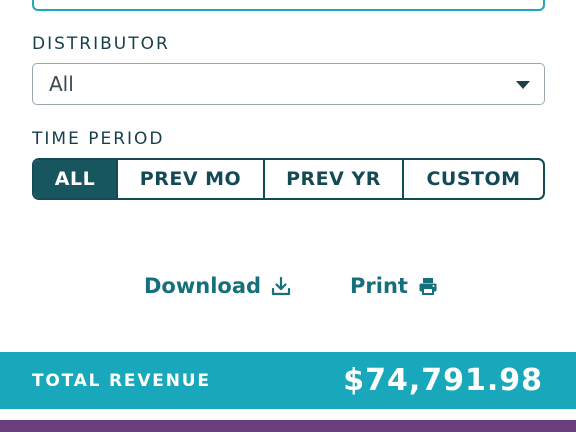 The image size is (576, 432). Describe the element at coordinates (281, 286) in the screenshot. I see `download-icon` at that location.